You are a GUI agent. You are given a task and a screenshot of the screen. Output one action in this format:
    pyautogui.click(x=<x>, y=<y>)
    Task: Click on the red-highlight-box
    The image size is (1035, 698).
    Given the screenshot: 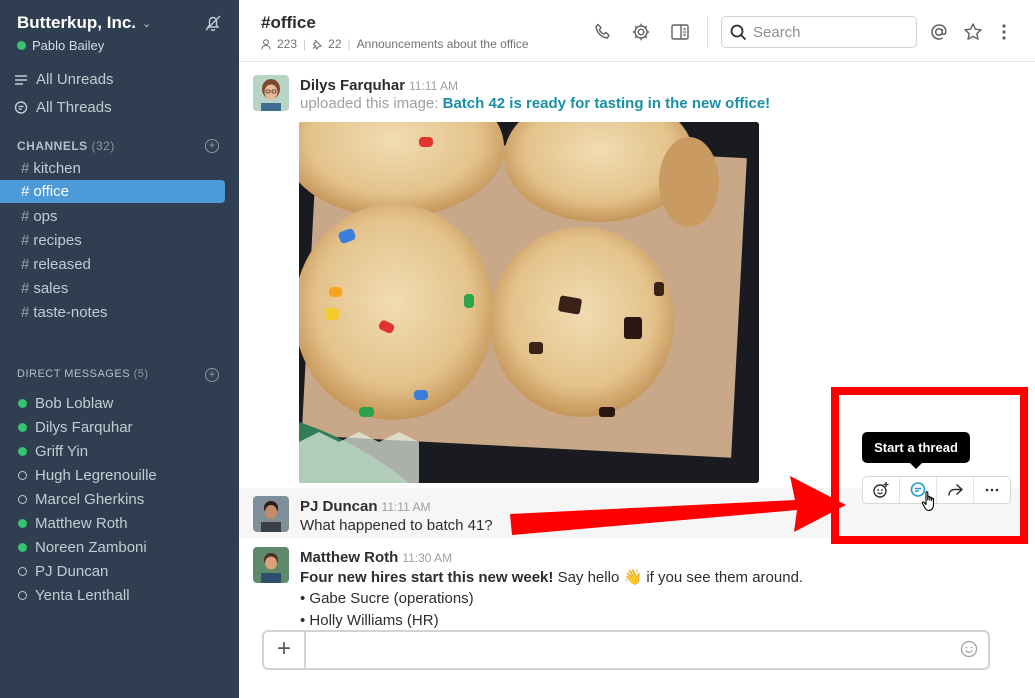 What is the action you would take?
    pyautogui.click(x=929, y=465)
    